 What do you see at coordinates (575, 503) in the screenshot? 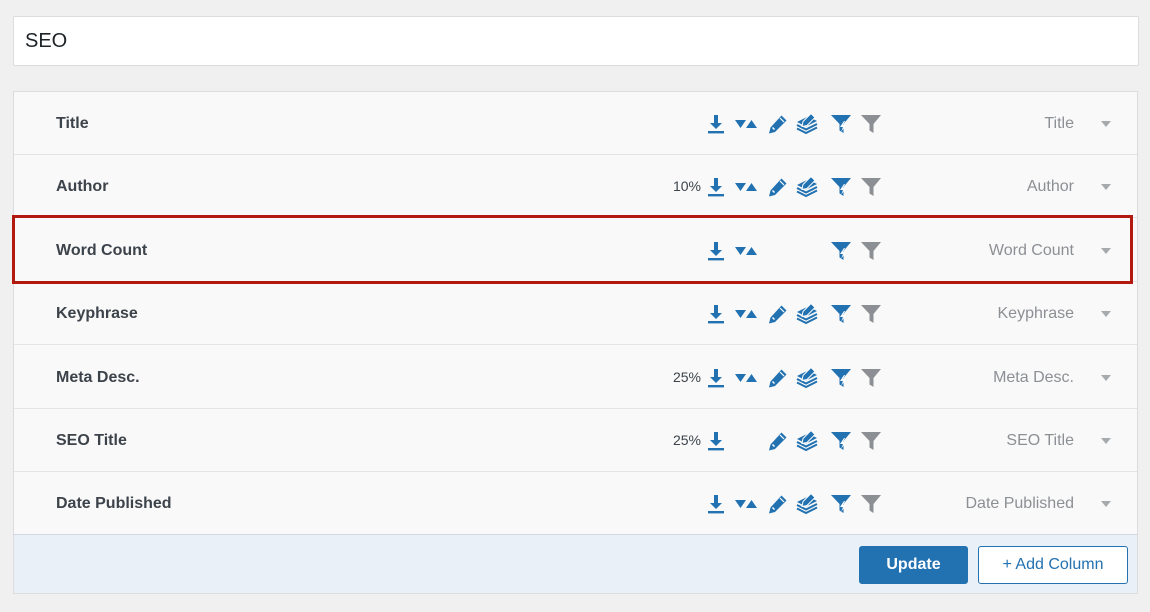
I see `column-row: Date Published Date Published` at bounding box center [575, 503].